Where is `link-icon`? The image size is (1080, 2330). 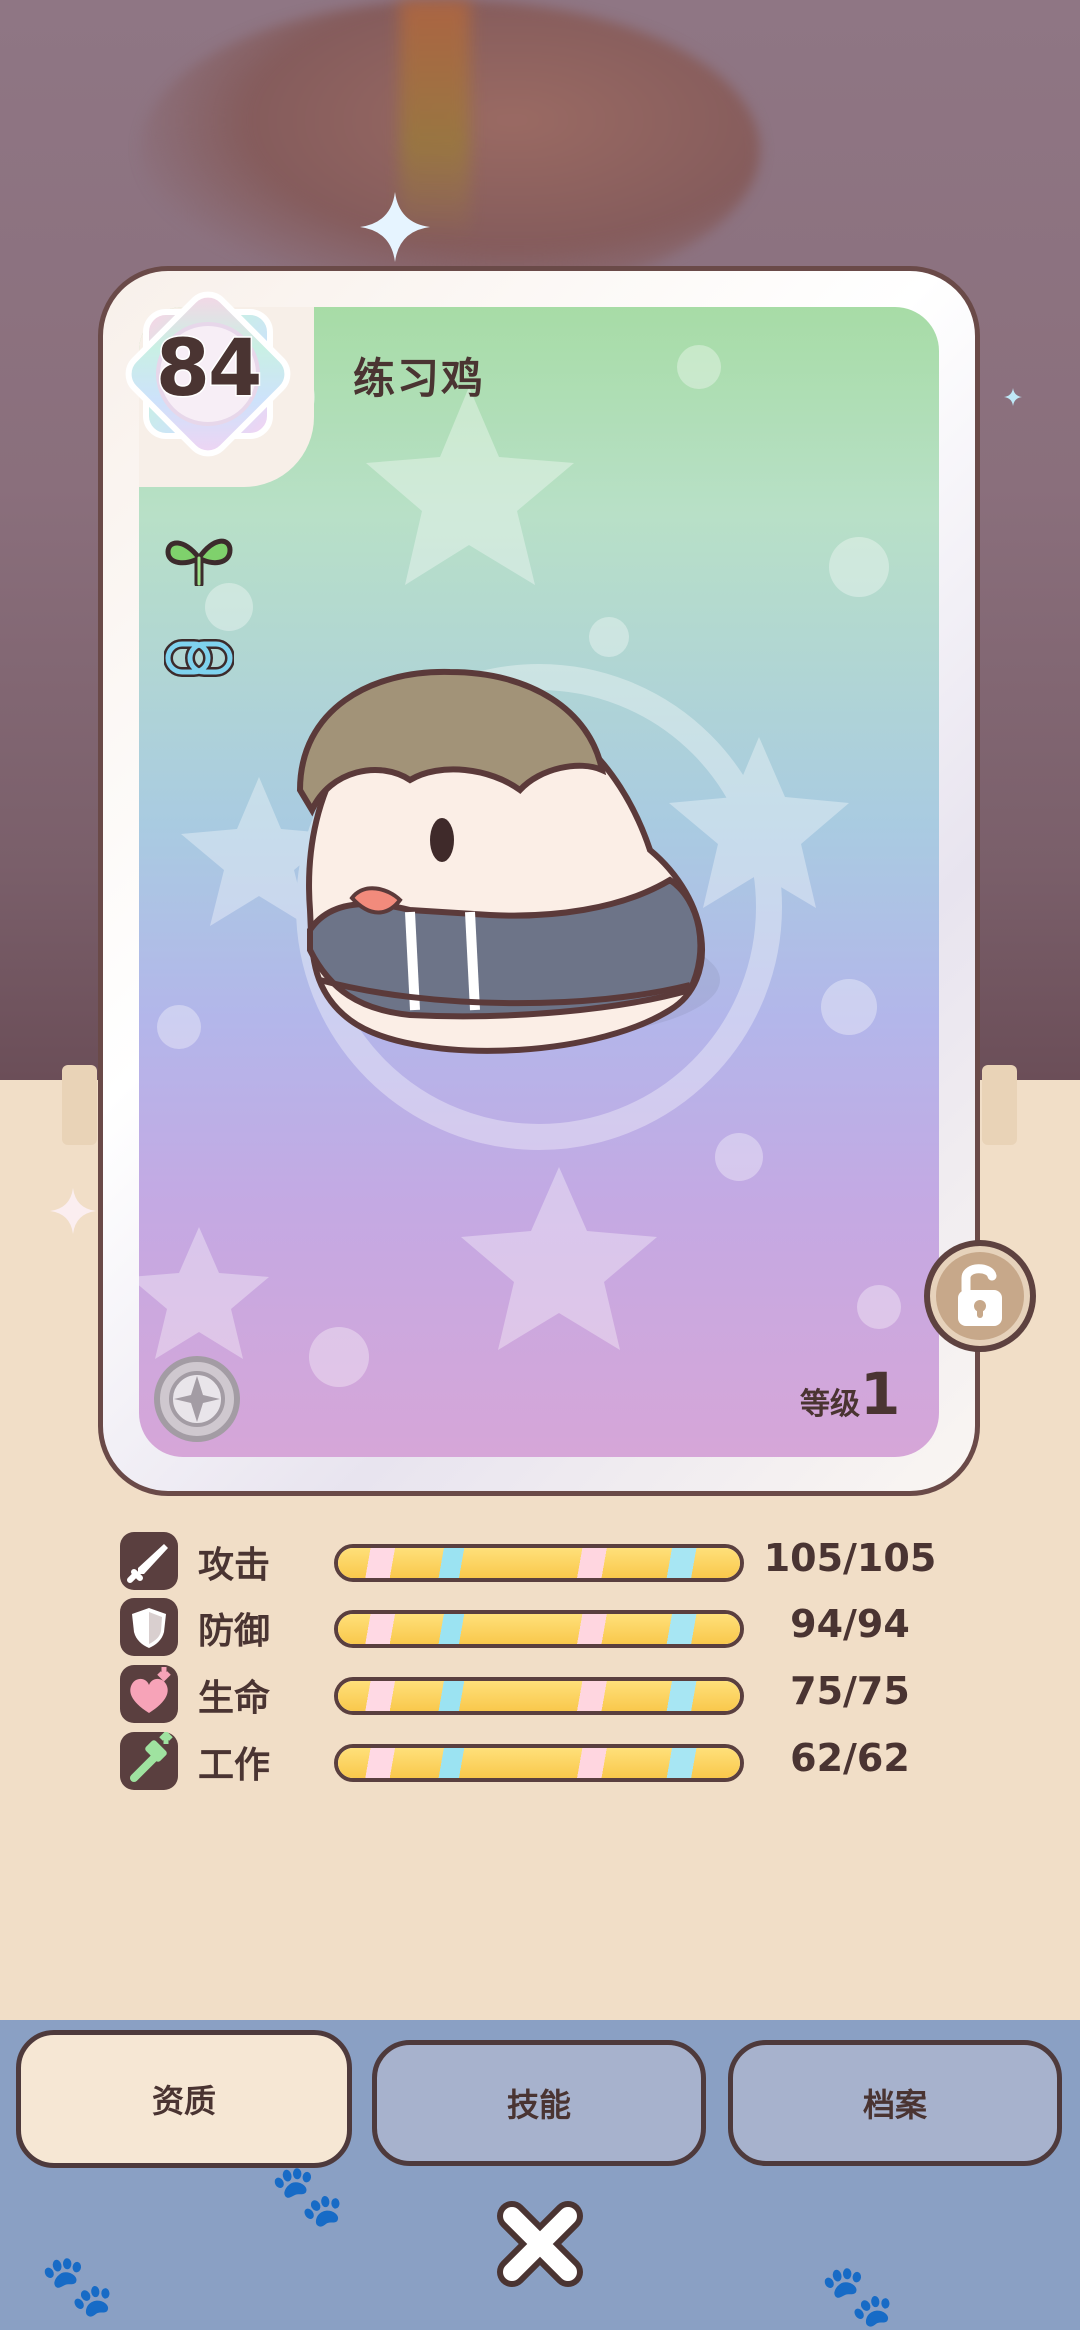
link-icon is located at coordinates (199, 658).